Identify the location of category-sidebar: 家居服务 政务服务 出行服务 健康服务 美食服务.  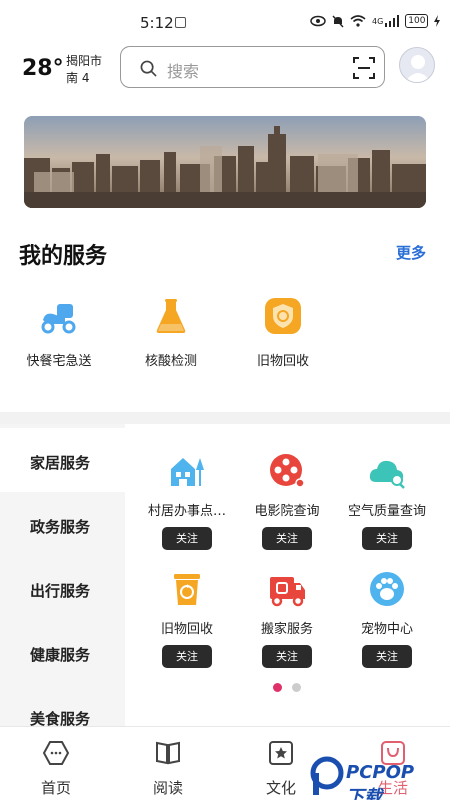
(62, 576).